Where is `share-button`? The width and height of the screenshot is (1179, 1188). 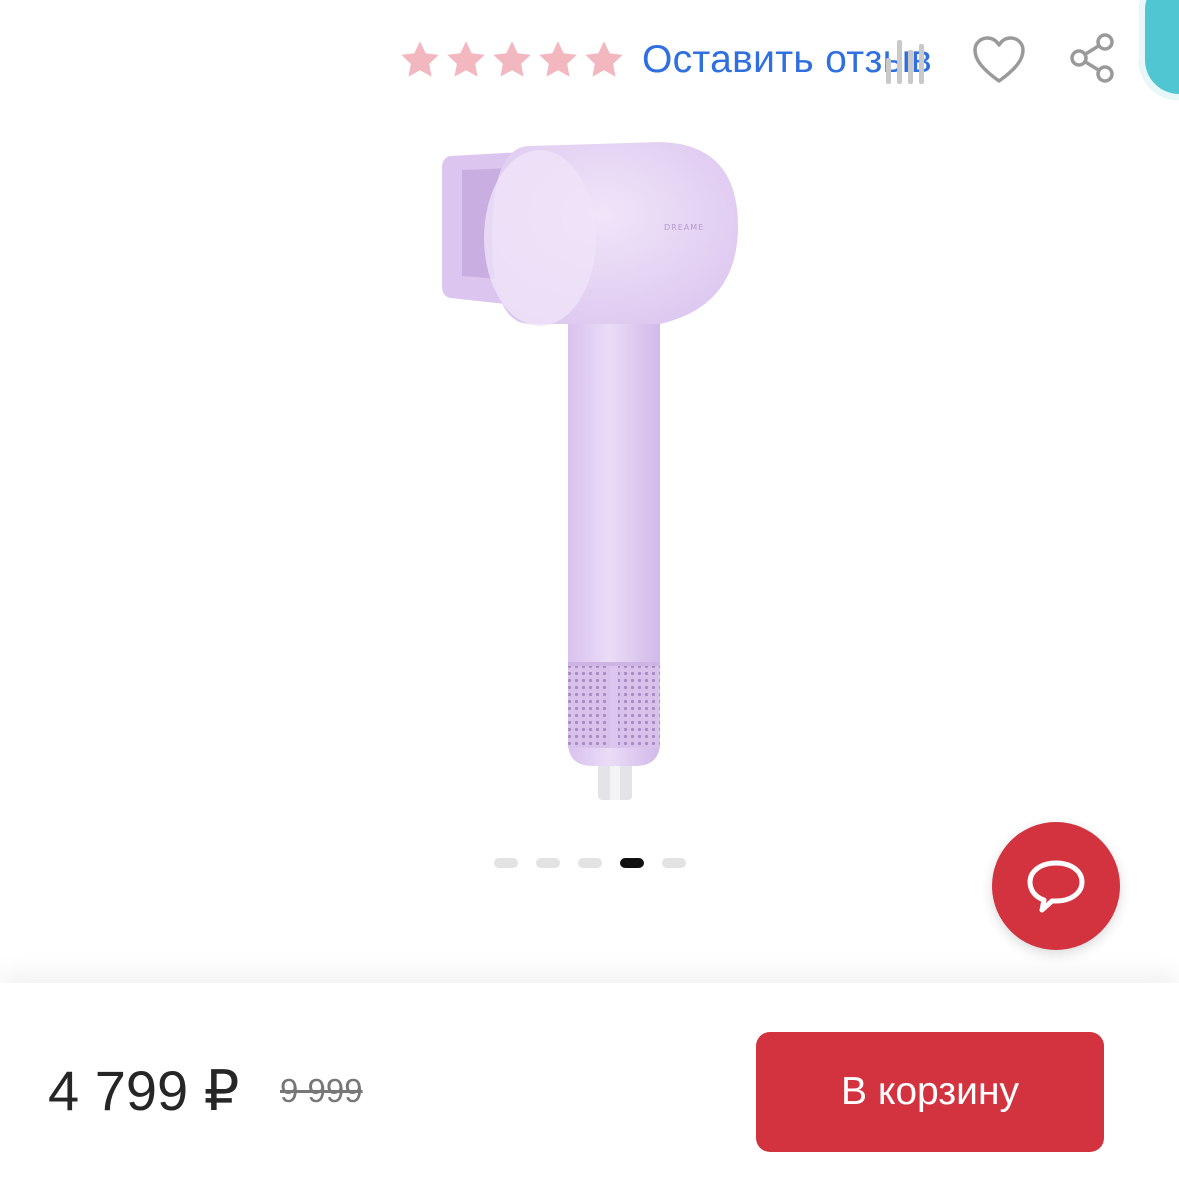 share-button is located at coordinates (1092, 58).